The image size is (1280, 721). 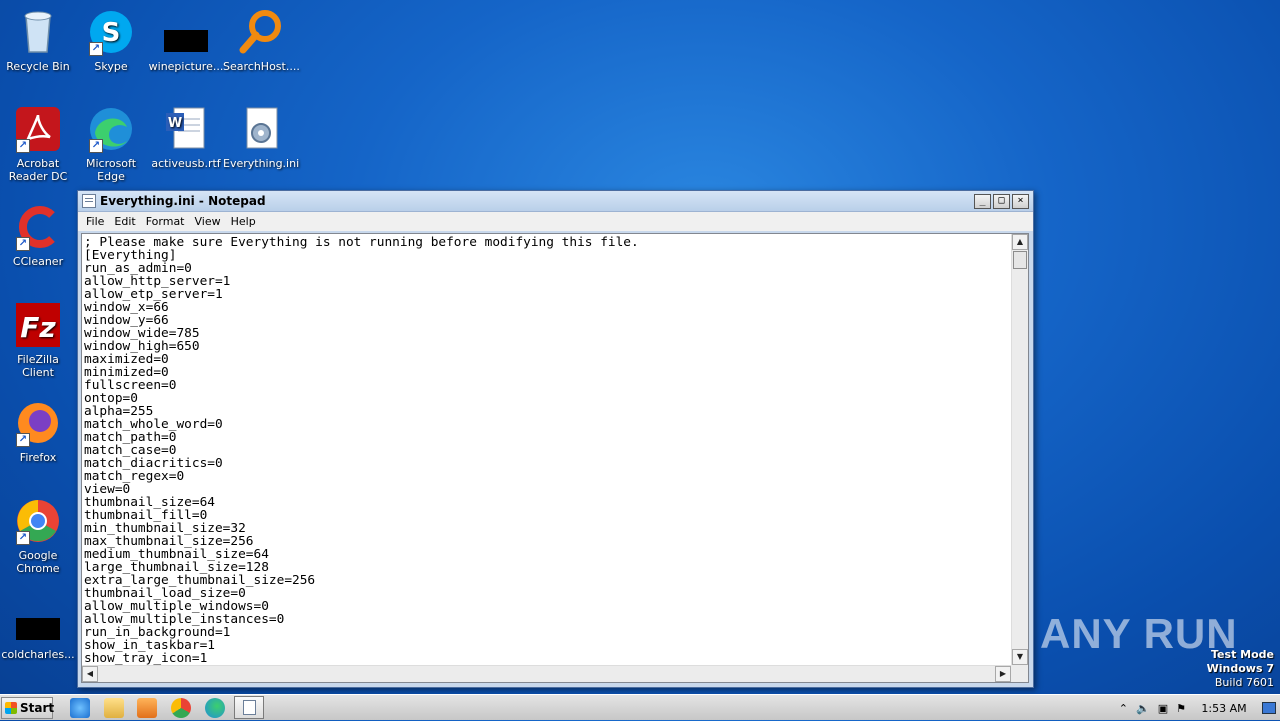 What do you see at coordinates (1224, 708) in the screenshot?
I see `clock: 1:53 AM` at bounding box center [1224, 708].